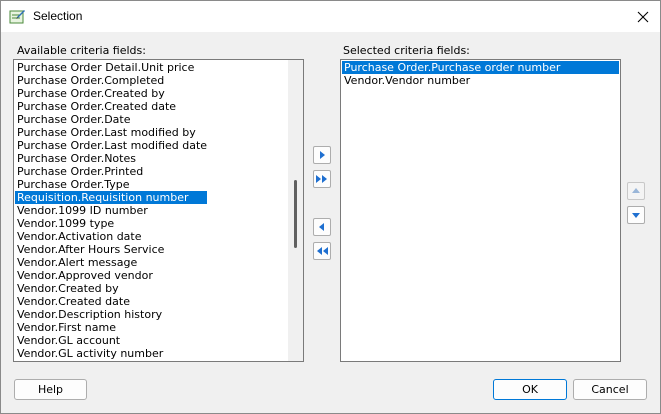 This screenshot has height=414, width=661. What do you see at coordinates (111, 353) in the screenshot?
I see `list-item: Vendor.GL activity number` at bounding box center [111, 353].